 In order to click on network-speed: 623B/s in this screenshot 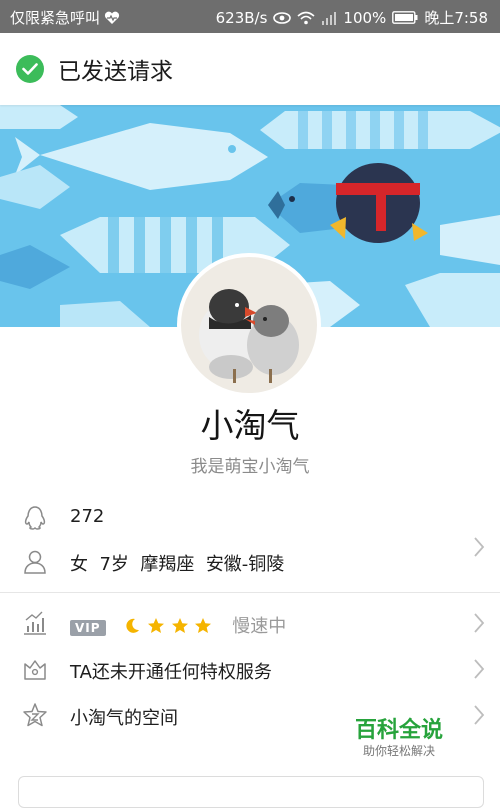, I will do `click(241, 17)`.